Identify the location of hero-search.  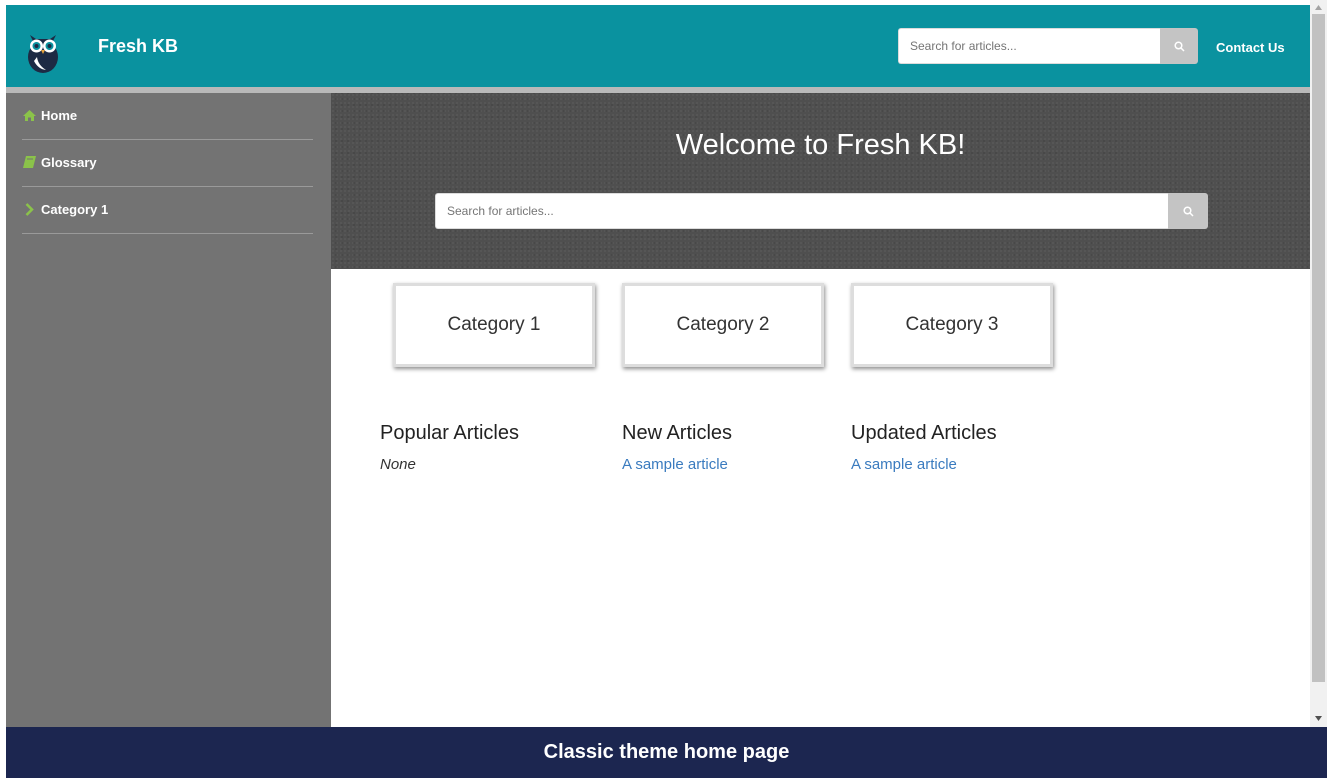
(821, 211).